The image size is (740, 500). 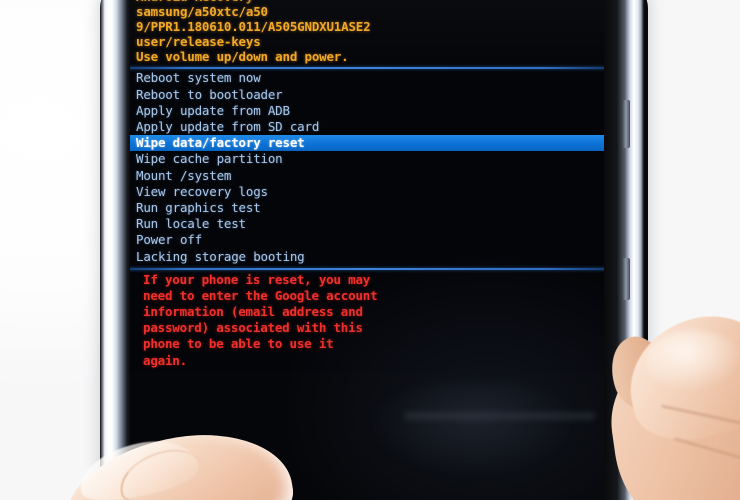 I want to click on menu-item-mount-system: Mount /system, so click(x=370, y=176).